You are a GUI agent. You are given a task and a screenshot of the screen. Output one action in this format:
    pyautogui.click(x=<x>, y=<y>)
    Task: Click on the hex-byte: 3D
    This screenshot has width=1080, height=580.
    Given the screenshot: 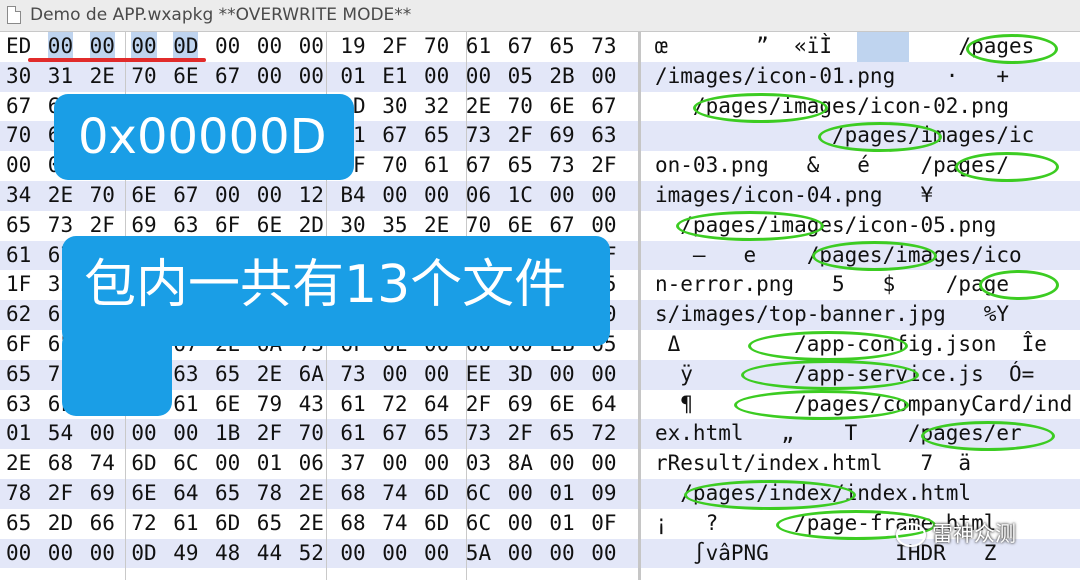 What is the action you would take?
    pyautogui.click(x=520, y=375)
    